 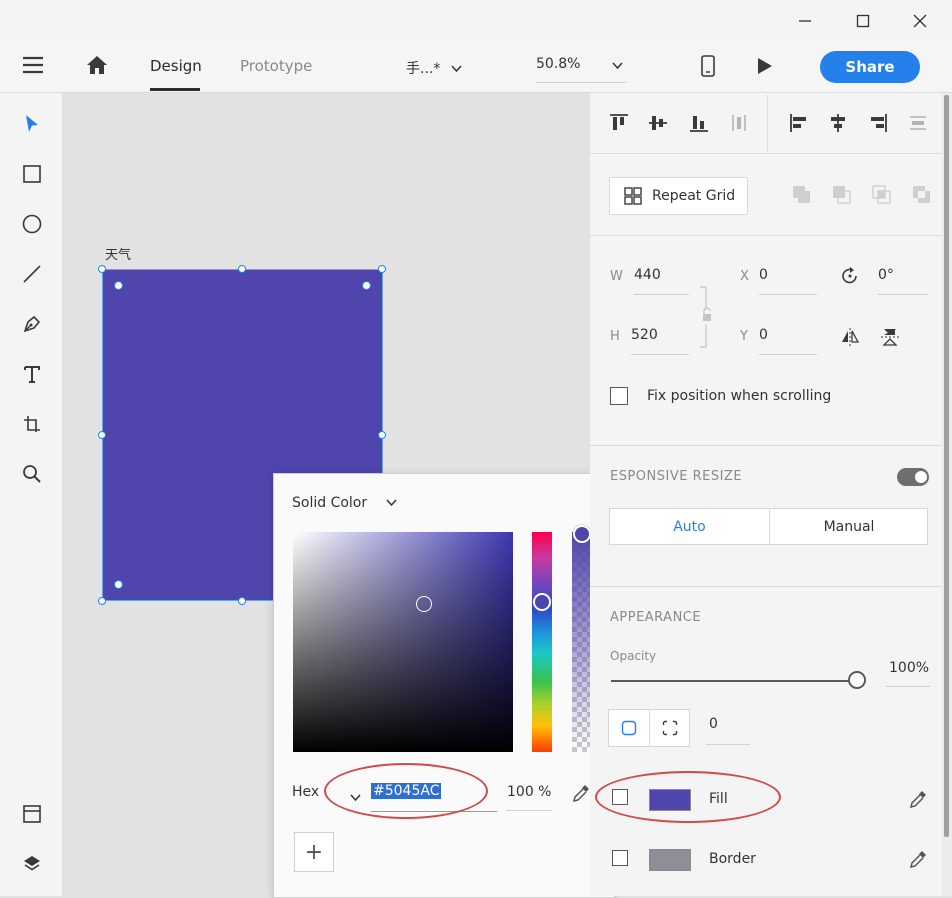 I want to click on share-button: Share, so click(x=870, y=67).